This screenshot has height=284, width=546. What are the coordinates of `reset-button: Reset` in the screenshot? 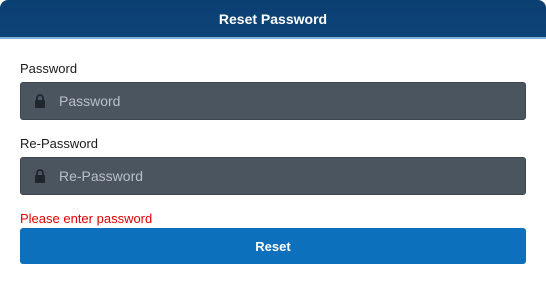 It's located at (273, 246).